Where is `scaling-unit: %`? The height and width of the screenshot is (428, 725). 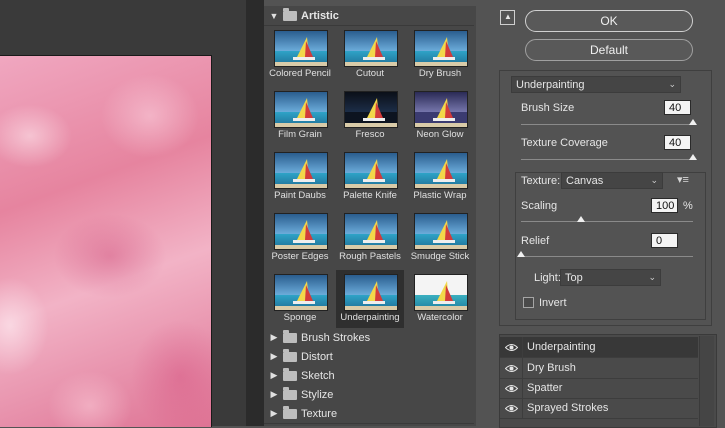 scaling-unit: % is located at coordinates (688, 206).